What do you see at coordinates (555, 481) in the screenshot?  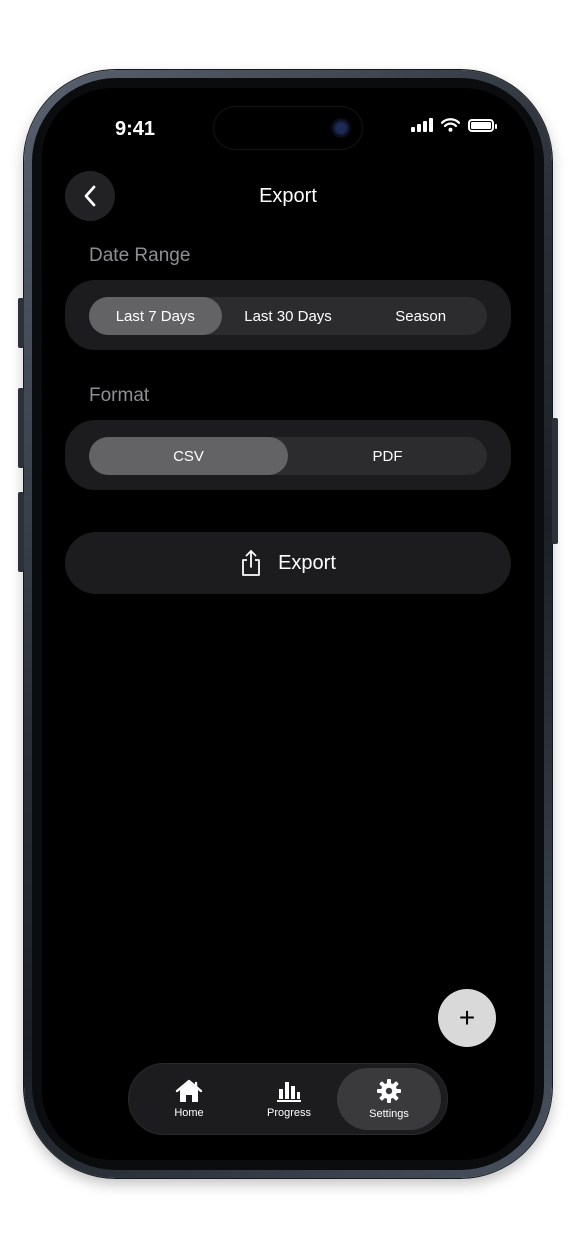 I see `power-button` at bounding box center [555, 481].